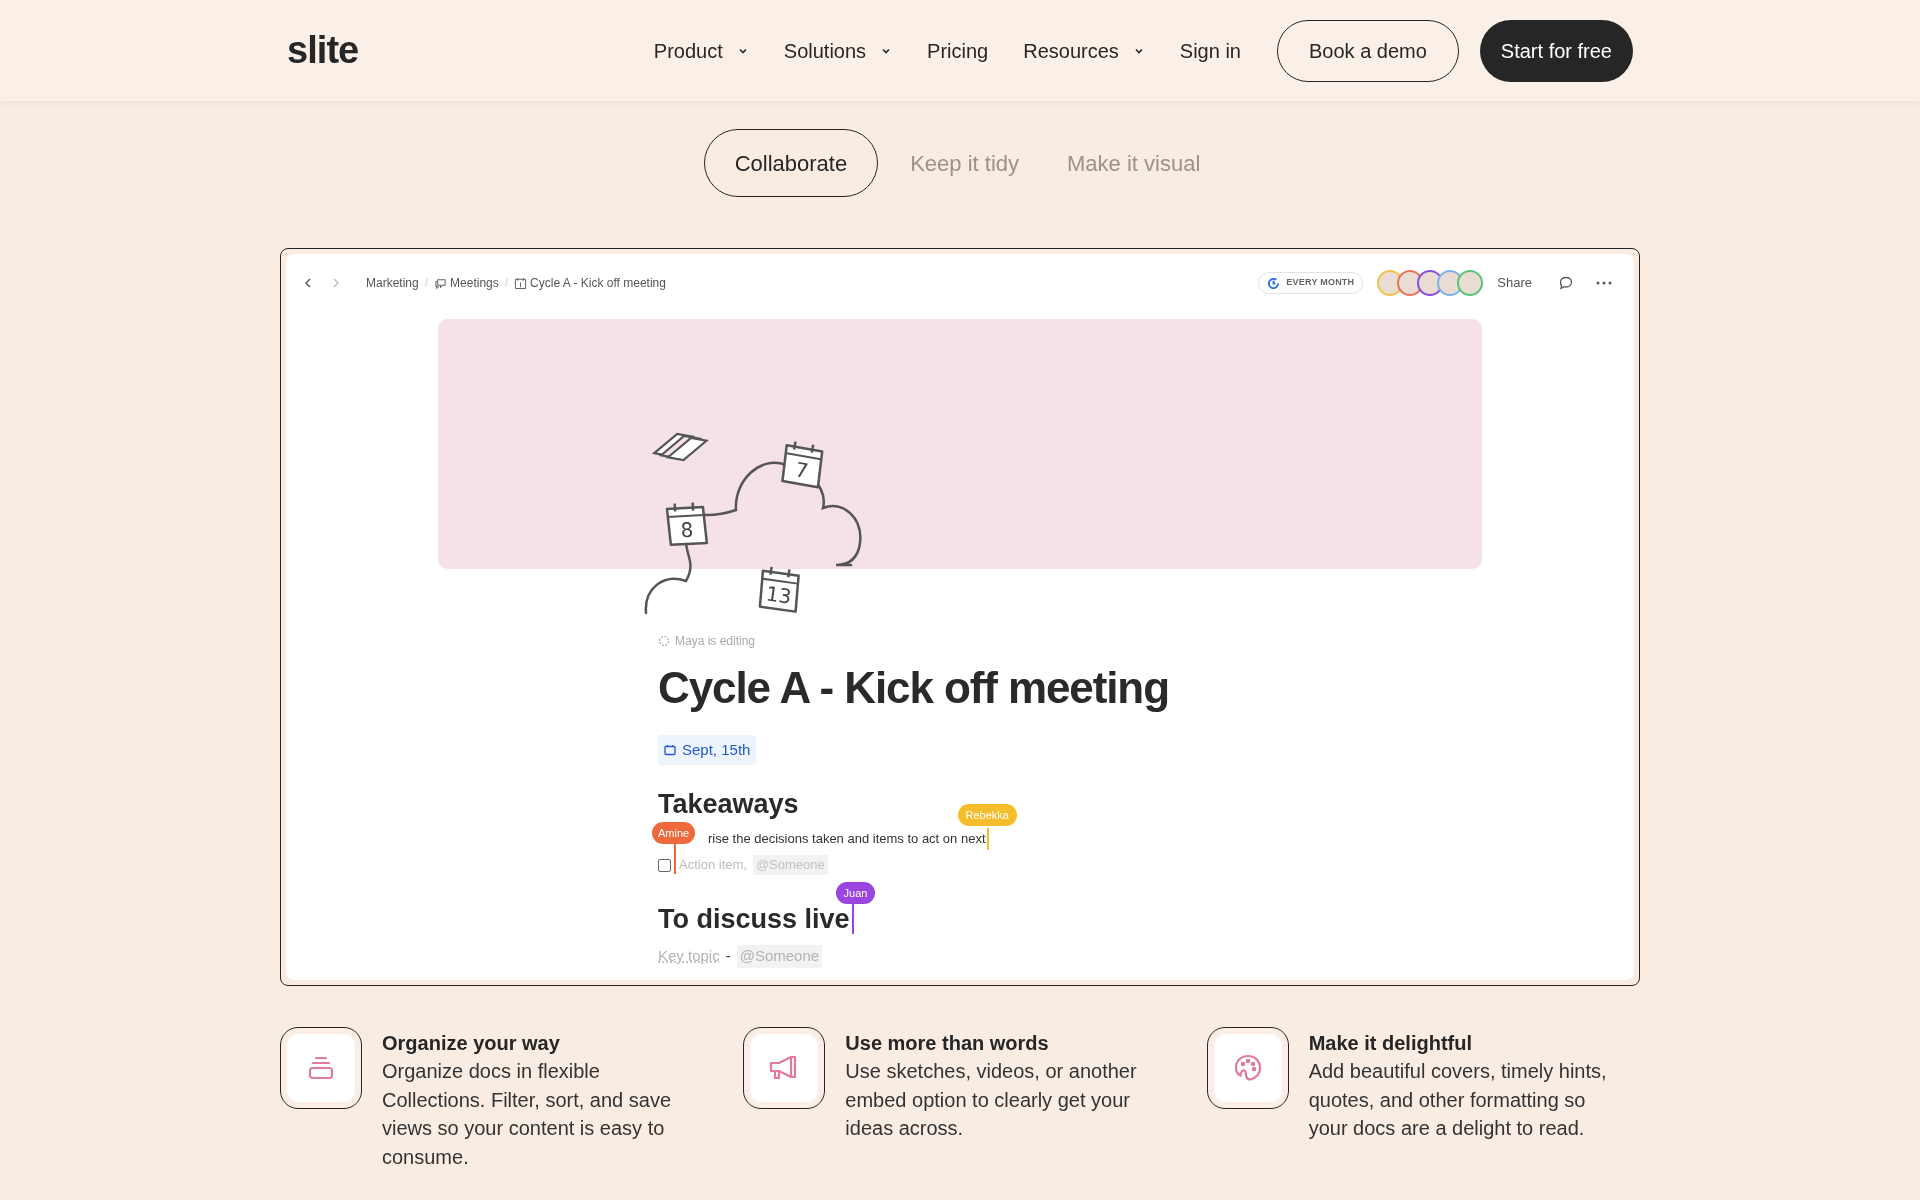  I want to click on comment-icon, so click(1566, 283).